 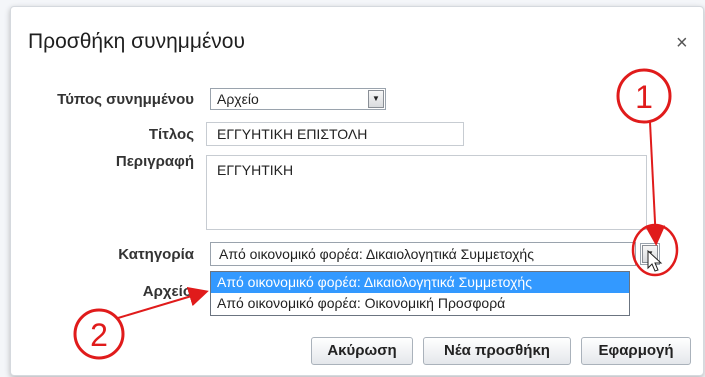 I want to click on close-icon: ×, so click(x=682, y=43).